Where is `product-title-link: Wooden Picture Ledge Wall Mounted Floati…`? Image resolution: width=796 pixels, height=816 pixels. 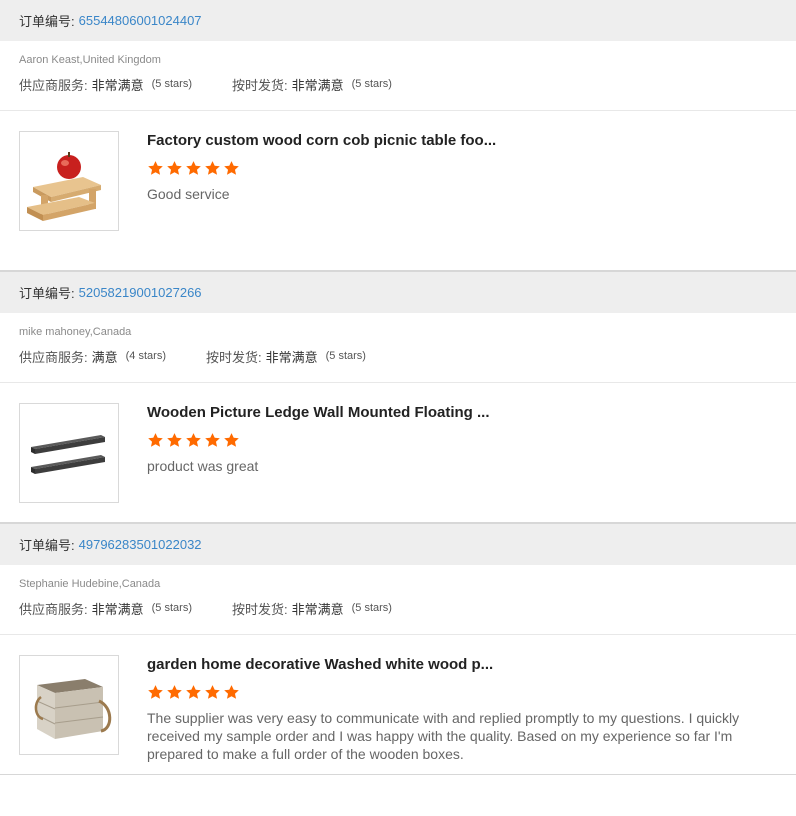
product-title-link: Wooden Picture Ledge Wall Mounted Floati… is located at coordinates (467, 413).